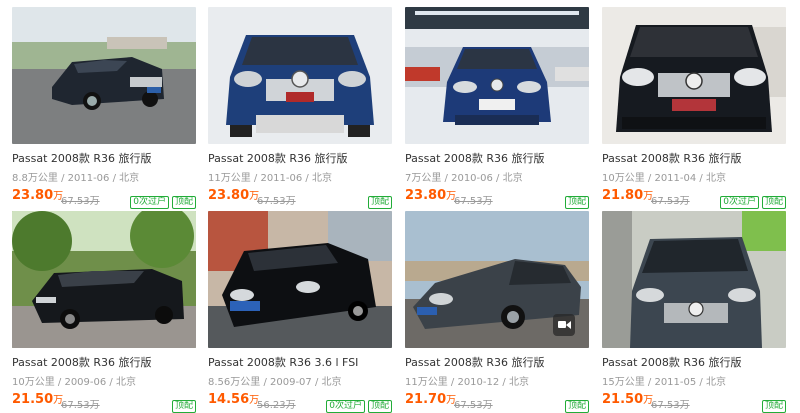  What do you see at coordinates (276, 405) in the screenshot?
I see `original-price: 56.23万` at bounding box center [276, 405].